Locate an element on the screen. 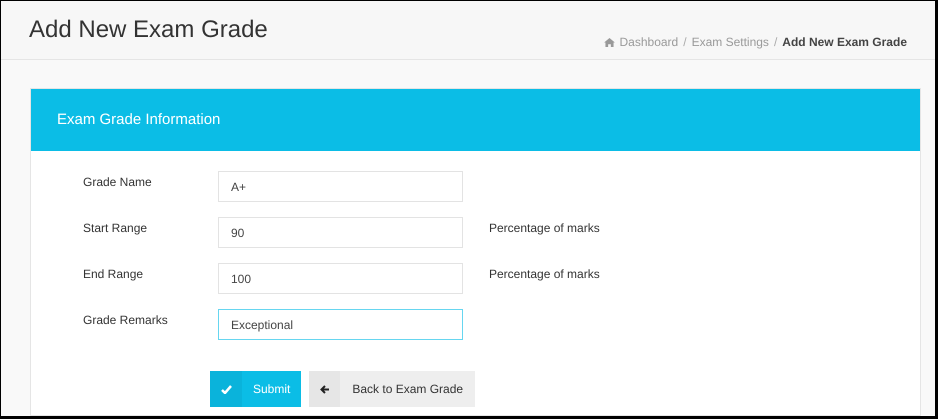  field-label: End Range is located at coordinates (113, 274).